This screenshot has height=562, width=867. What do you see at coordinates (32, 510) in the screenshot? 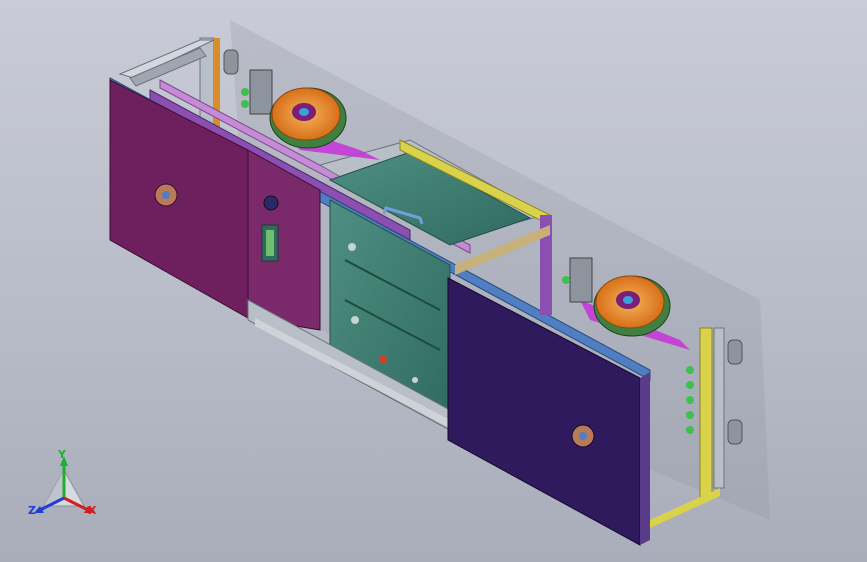
I see `z-axis-label: Z` at bounding box center [32, 510].